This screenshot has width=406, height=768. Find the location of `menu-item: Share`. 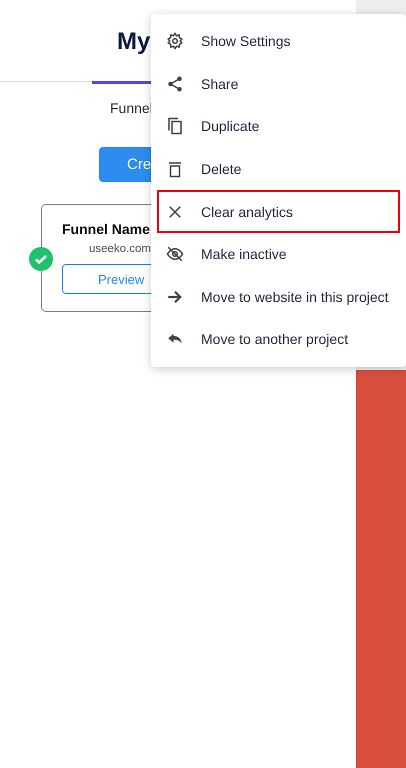

menu-item: Share is located at coordinates (278, 84).